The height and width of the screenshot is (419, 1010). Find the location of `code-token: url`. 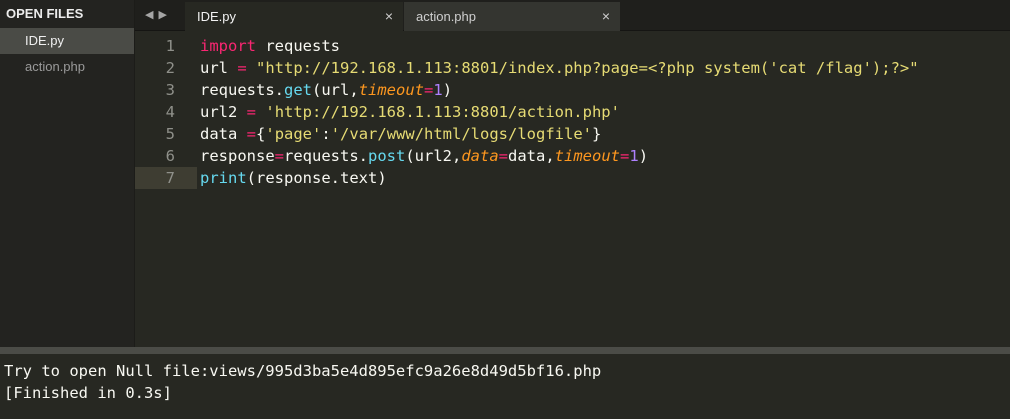

code-token: url is located at coordinates (219, 68).